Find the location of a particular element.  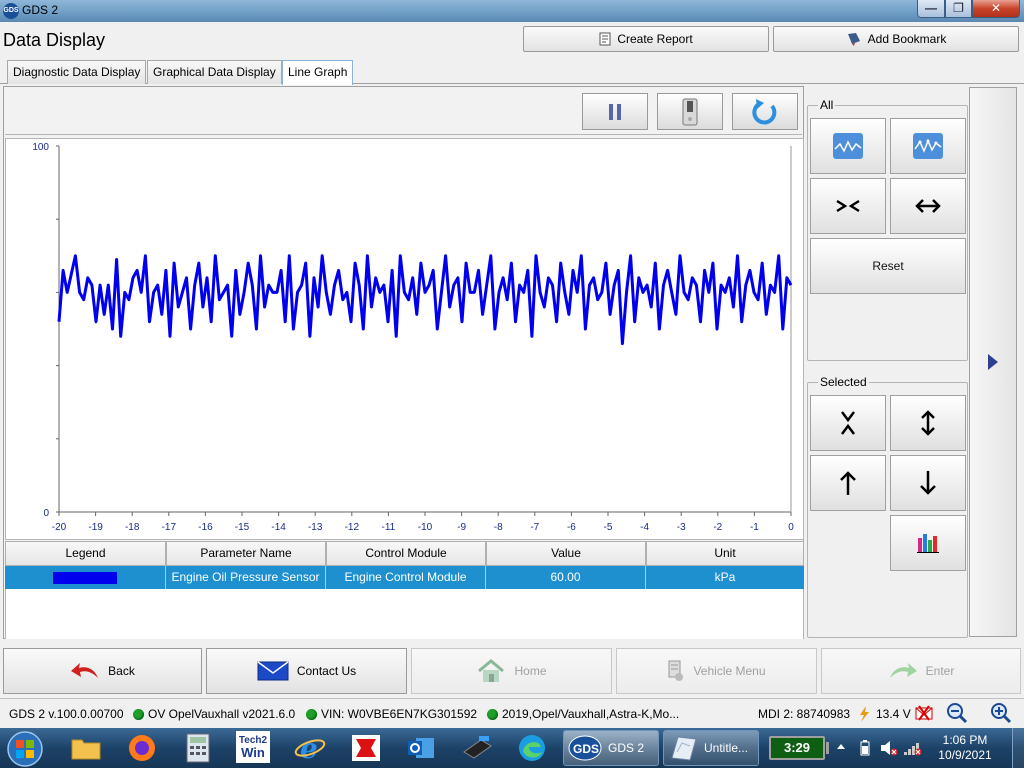

maximize-button: ❐ is located at coordinates (958, 9).